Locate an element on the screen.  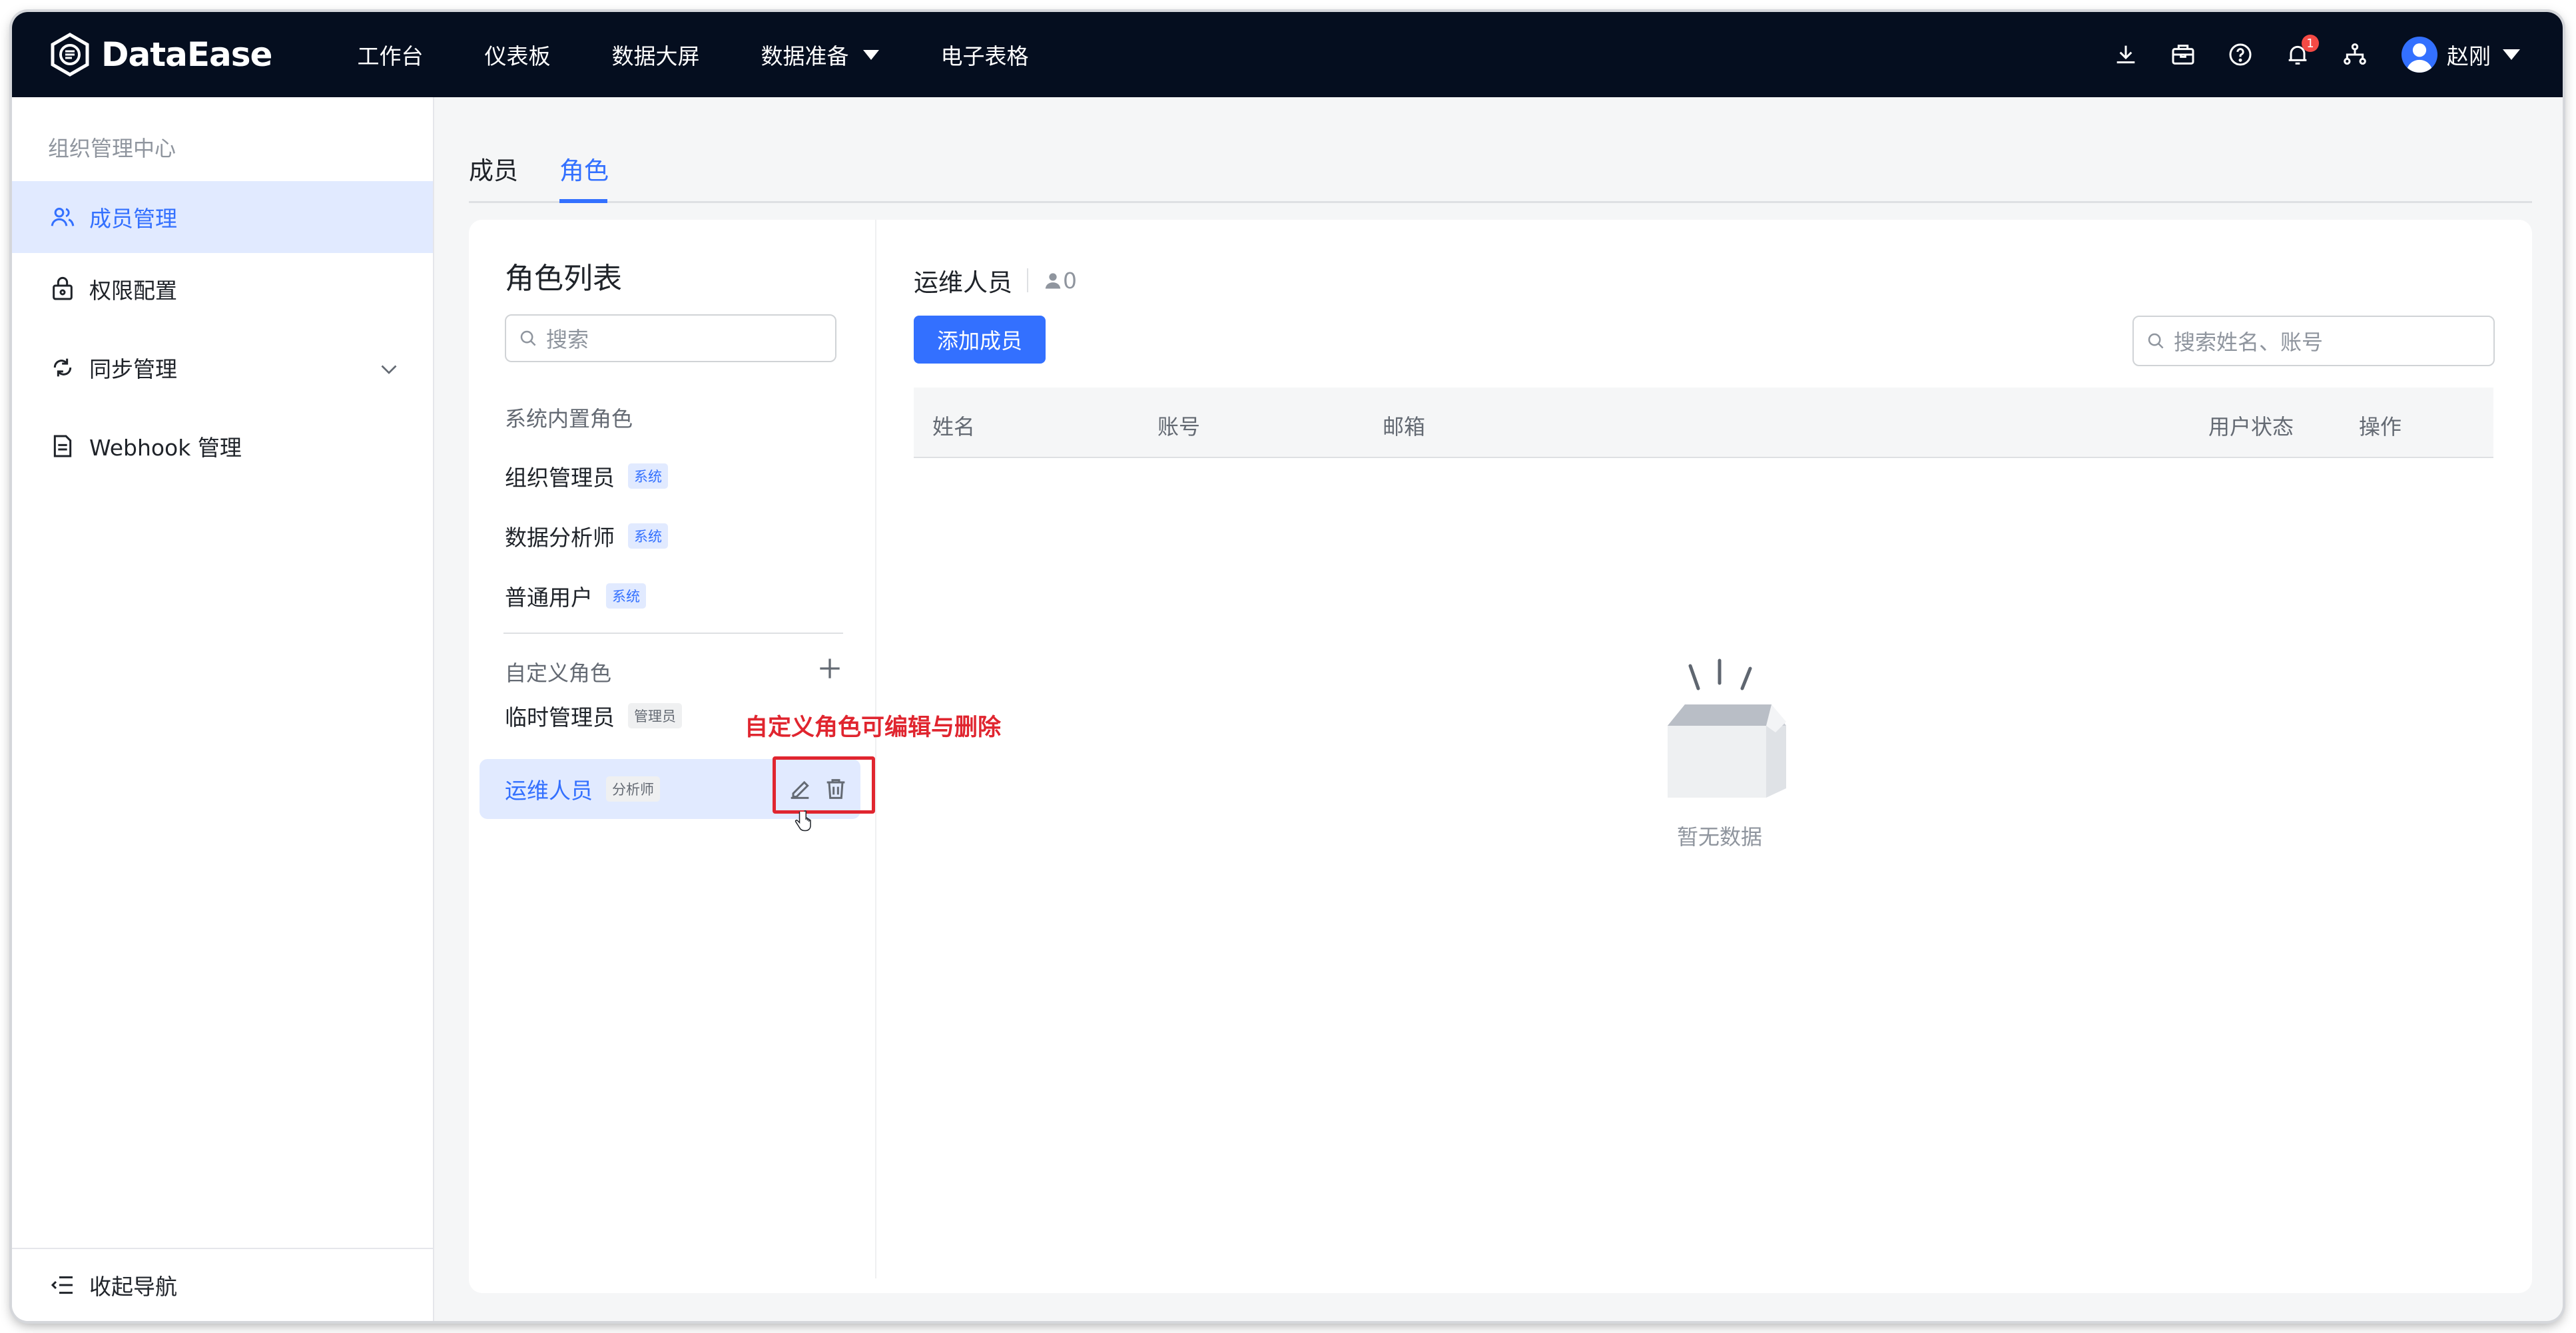
lock-icon is located at coordinates (62, 289).